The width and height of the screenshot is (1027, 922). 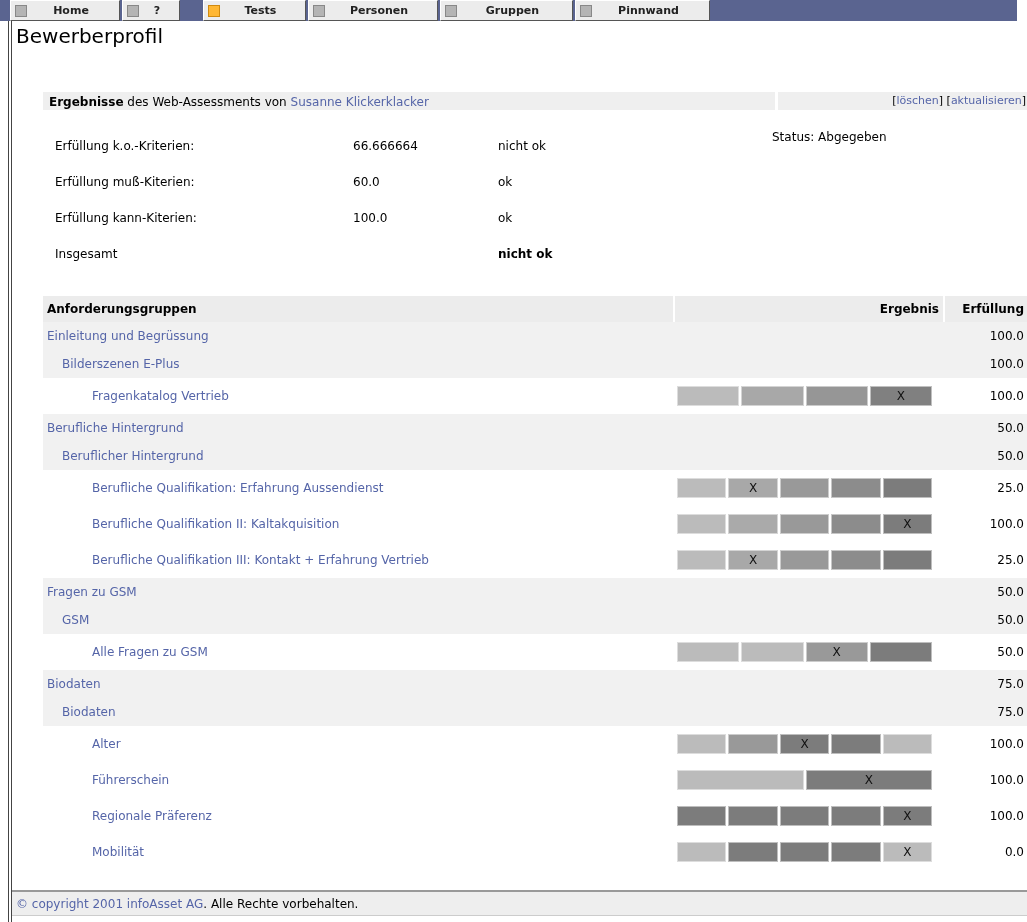 What do you see at coordinates (125, 146) in the screenshot?
I see `criterion-label: Erfüllung k.o.-Kriterien:` at bounding box center [125, 146].